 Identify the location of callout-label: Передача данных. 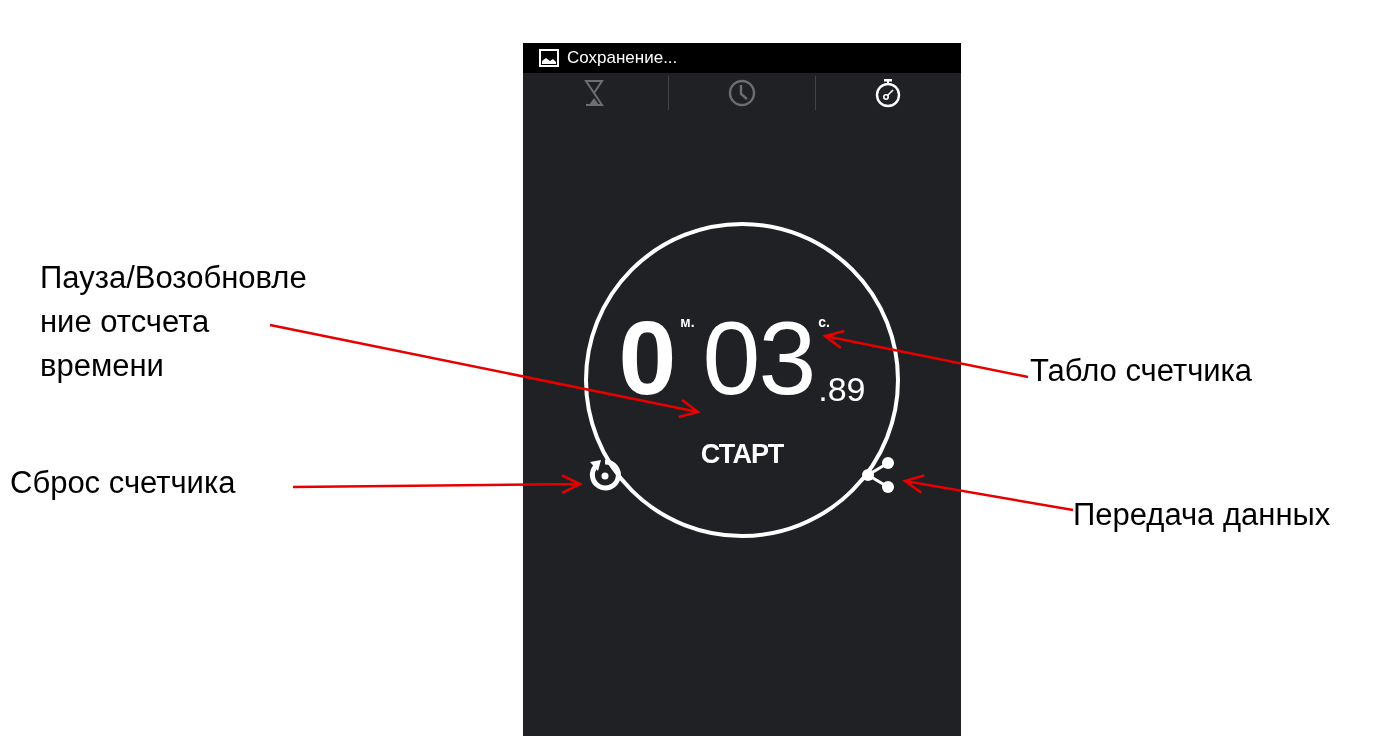
(1202, 515).